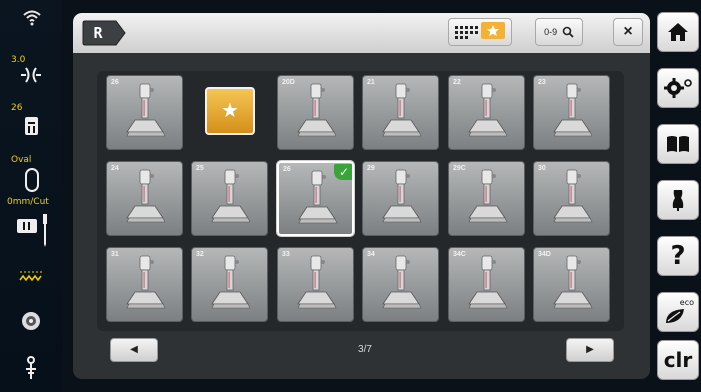  What do you see at coordinates (28, 202) in the screenshot?
I see `cut-length-label: 0mm/Cut` at bounding box center [28, 202].